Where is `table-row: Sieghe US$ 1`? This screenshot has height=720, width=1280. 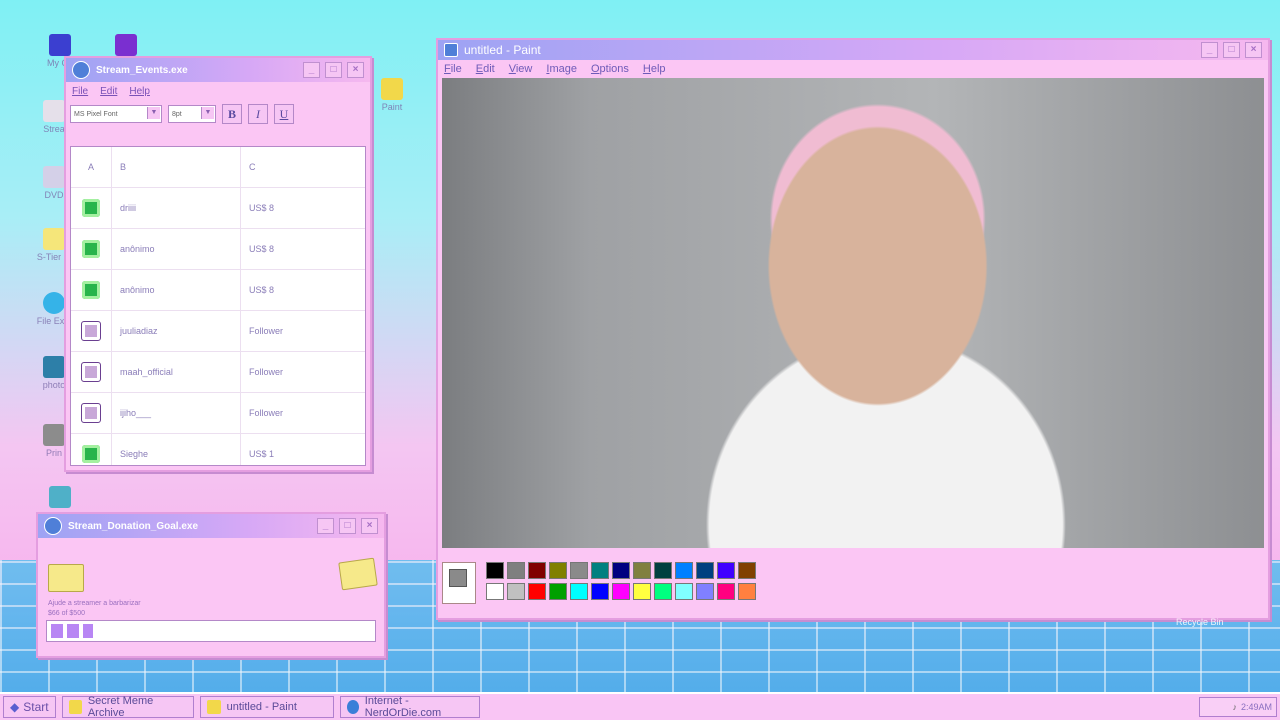 table-row: Sieghe US$ 1 is located at coordinates (218, 449).